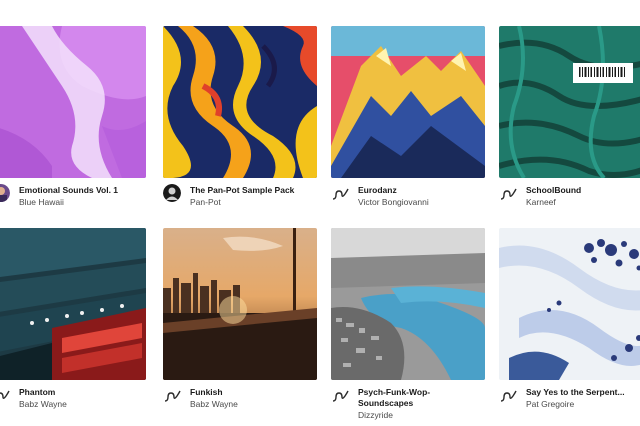  What do you see at coordinates (421, 398) in the screenshot?
I see `pack-title: Psych-Funk-Wop-Soundscapes` at bounding box center [421, 398].